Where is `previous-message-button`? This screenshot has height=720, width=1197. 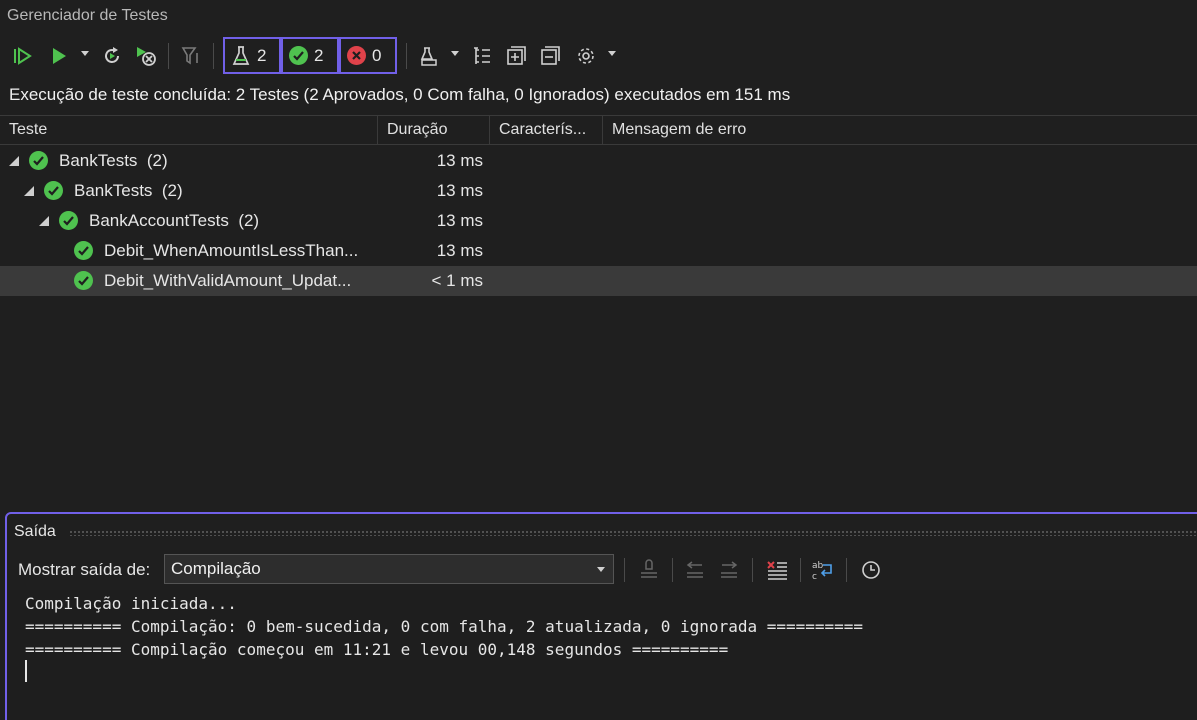
previous-message-button is located at coordinates (695, 570).